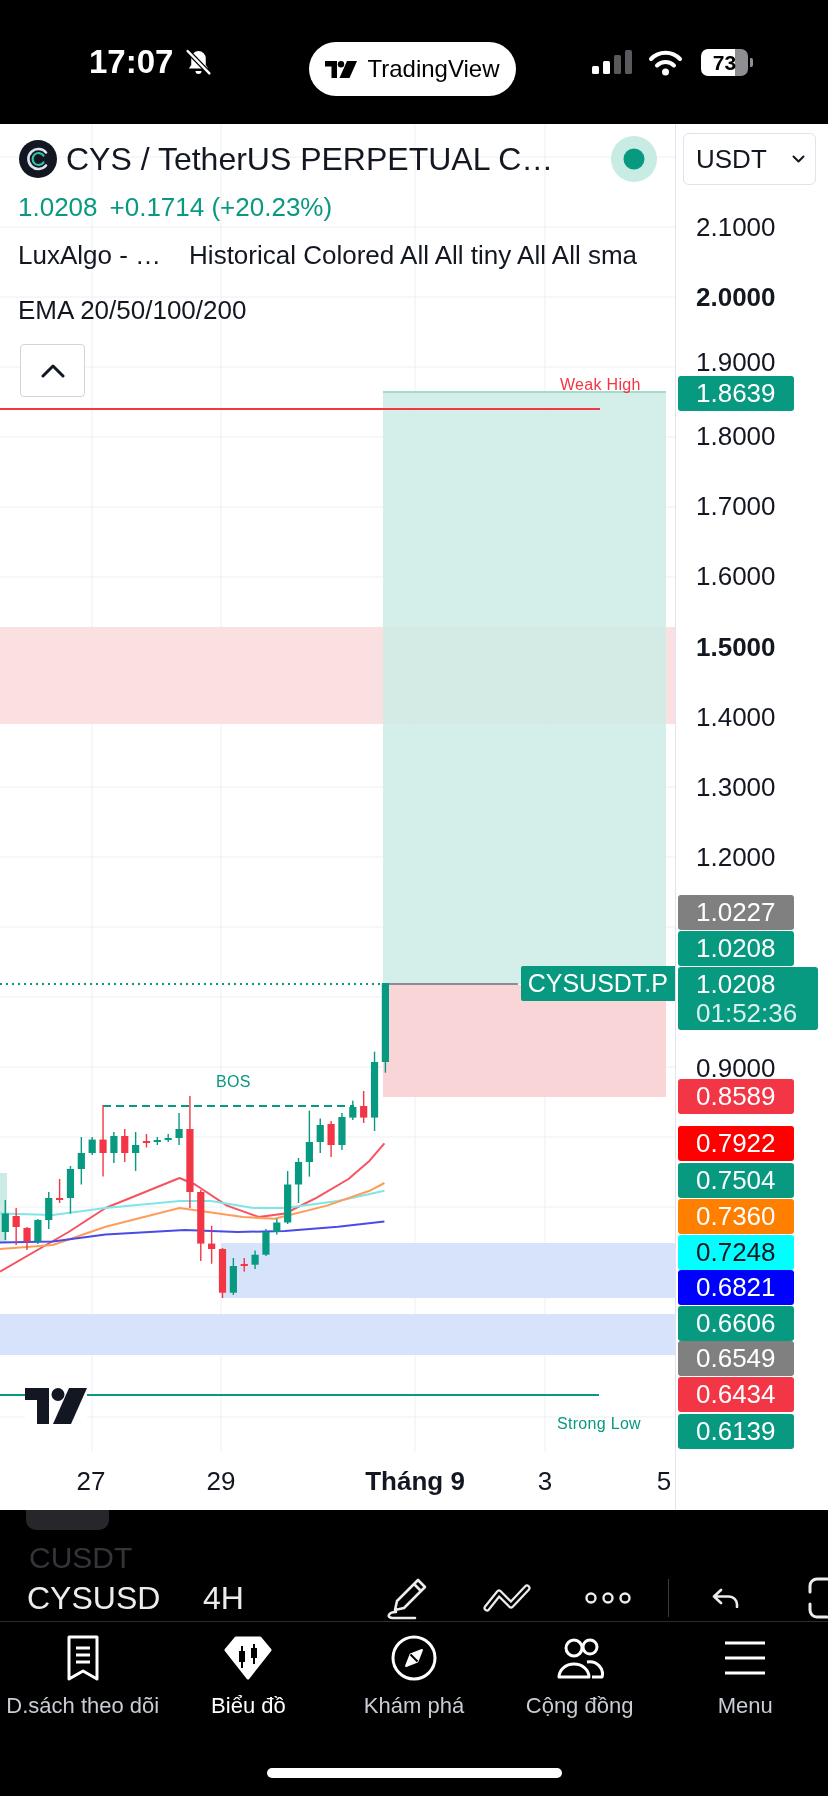  I want to click on strong-low-label: Strong Low, so click(599, 1424).